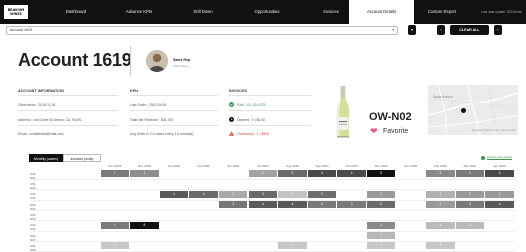 This screenshot has width=526, height=252. I want to click on email: Email : confidential@mail.com, so click(41, 134).